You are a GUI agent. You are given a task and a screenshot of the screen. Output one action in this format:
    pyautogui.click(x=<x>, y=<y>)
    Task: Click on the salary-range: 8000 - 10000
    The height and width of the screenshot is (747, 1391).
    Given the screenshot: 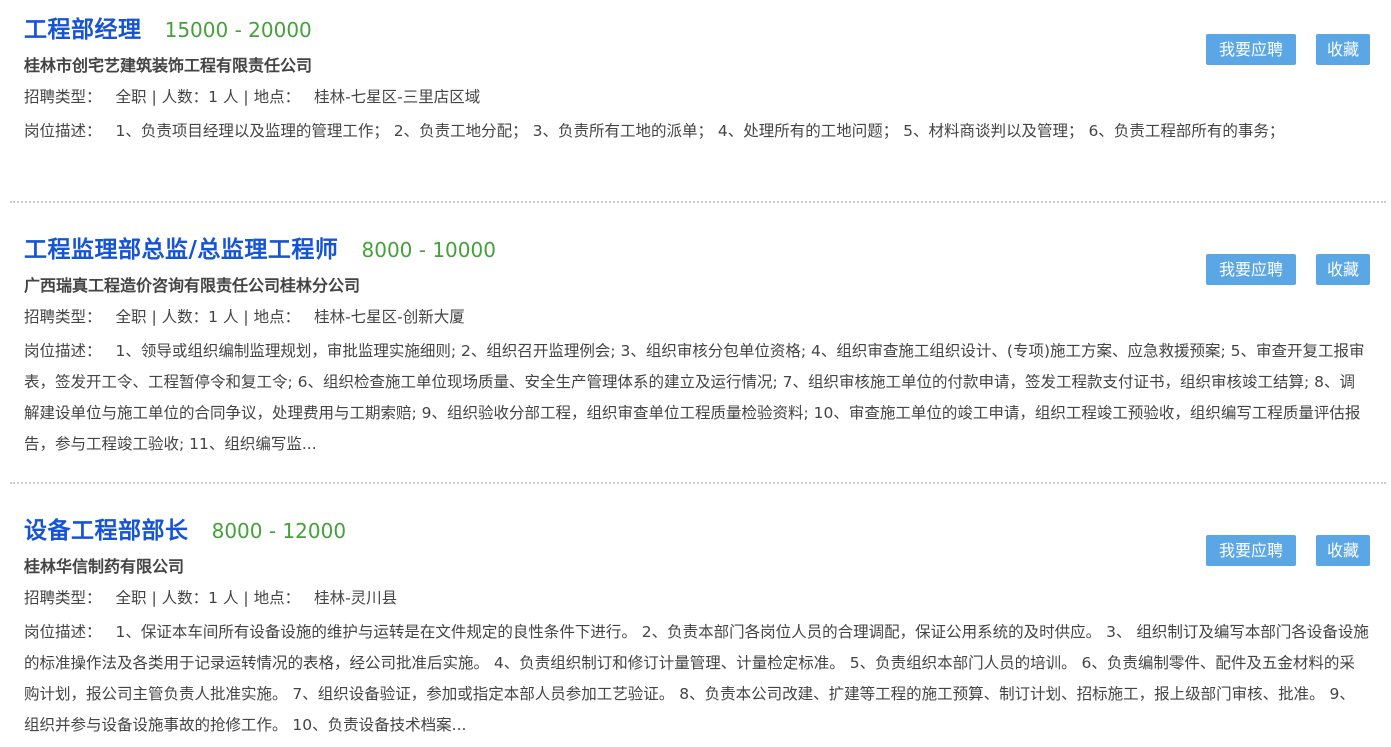 What is the action you would take?
    pyautogui.click(x=428, y=250)
    